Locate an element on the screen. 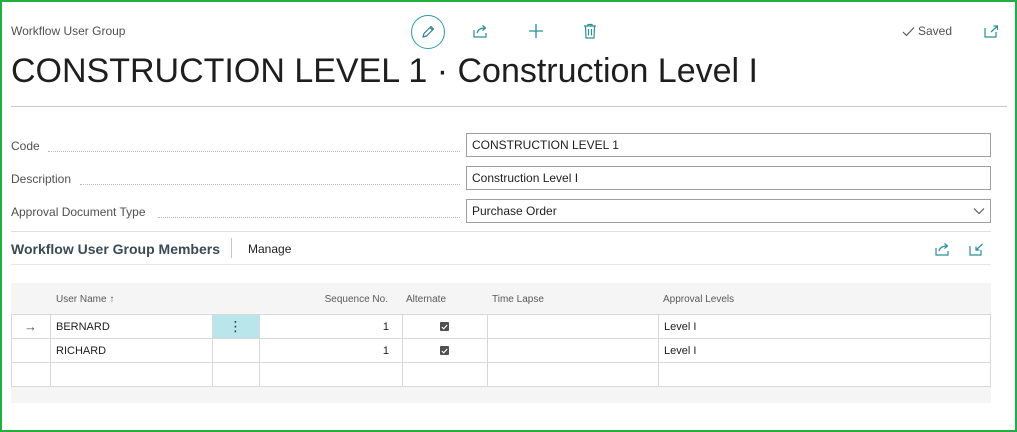  table-row-1-alternate is located at coordinates (444, 326).